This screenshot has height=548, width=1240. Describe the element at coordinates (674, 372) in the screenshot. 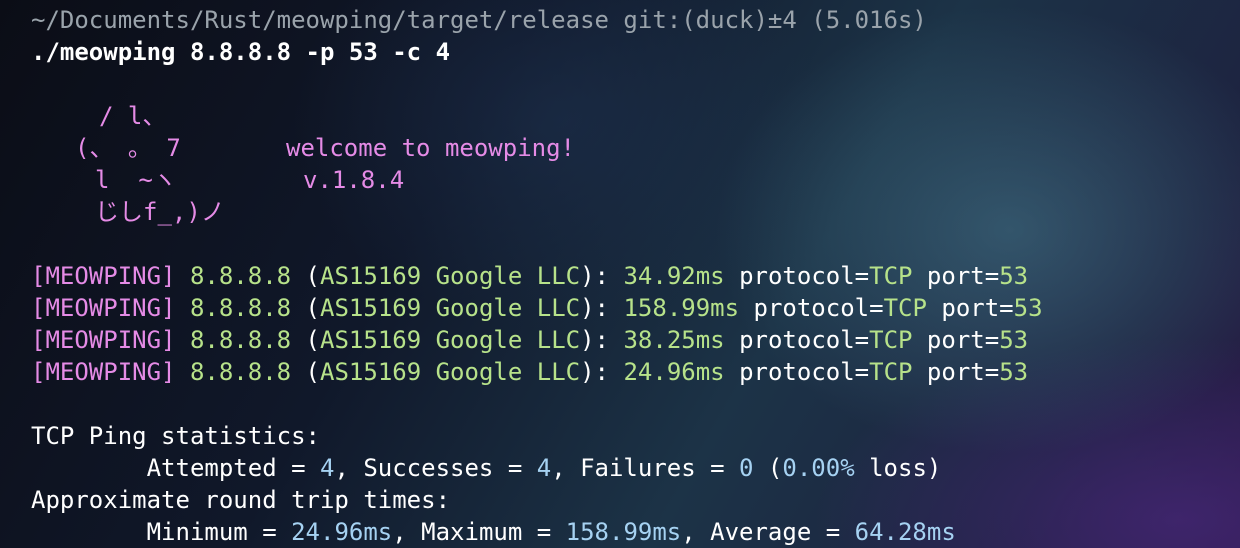

I see `result-latency: 24.96ms` at that location.